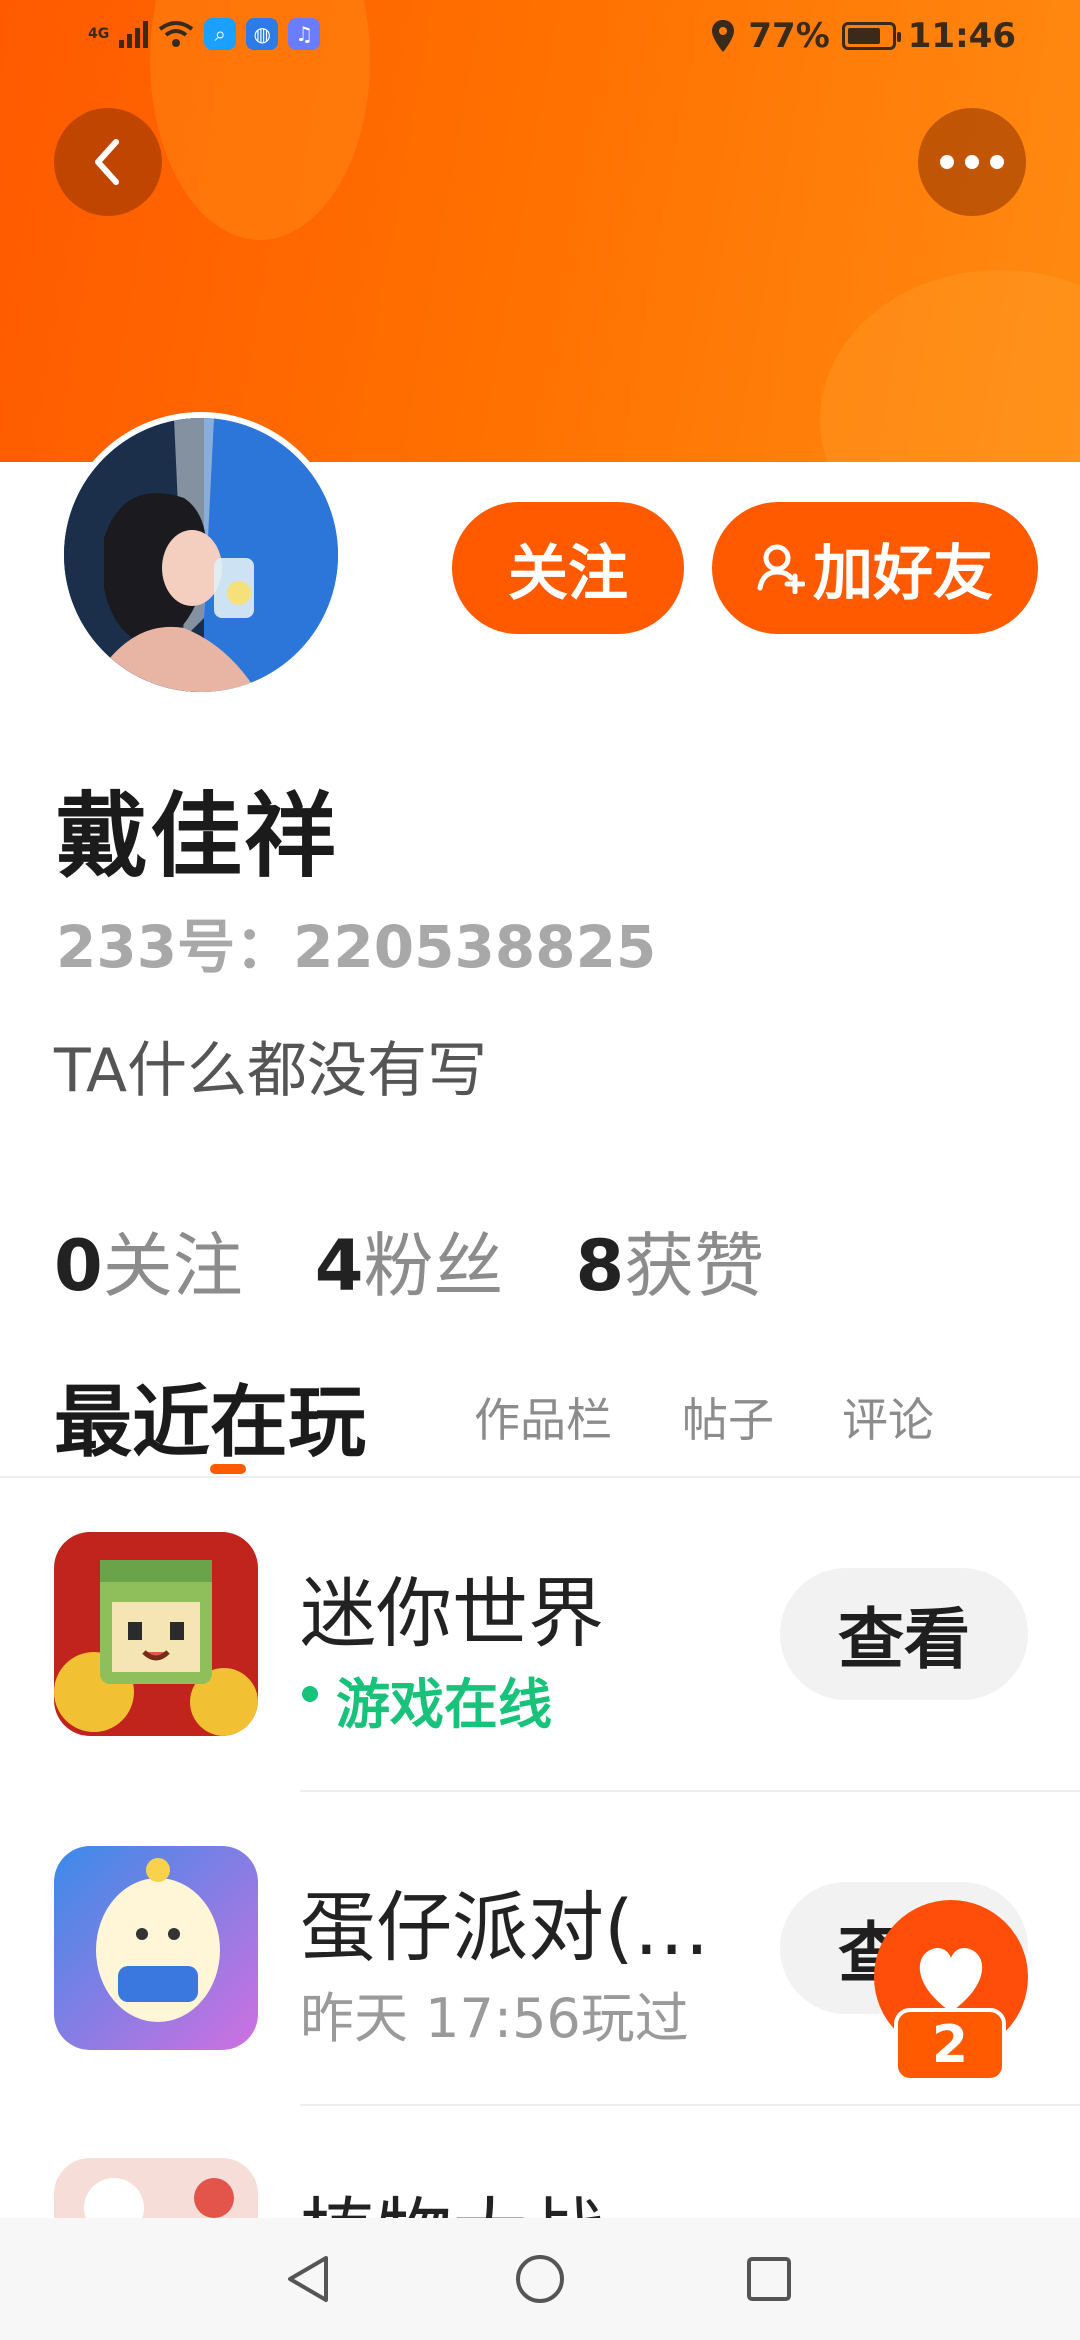 The width and height of the screenshot is (1080, 2340). I want to click on profile-bio: TA什么都没有写, so click(271, 1071).